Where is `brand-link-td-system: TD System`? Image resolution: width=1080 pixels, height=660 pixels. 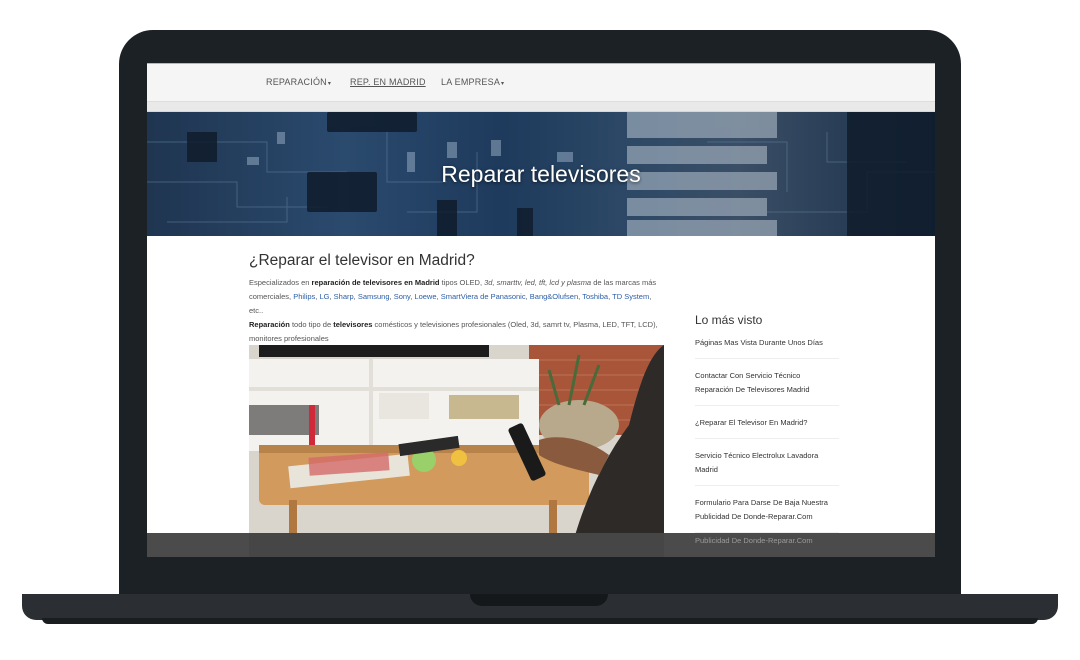 brand-link-td-system: TD System is located at coordinates (630, 296).